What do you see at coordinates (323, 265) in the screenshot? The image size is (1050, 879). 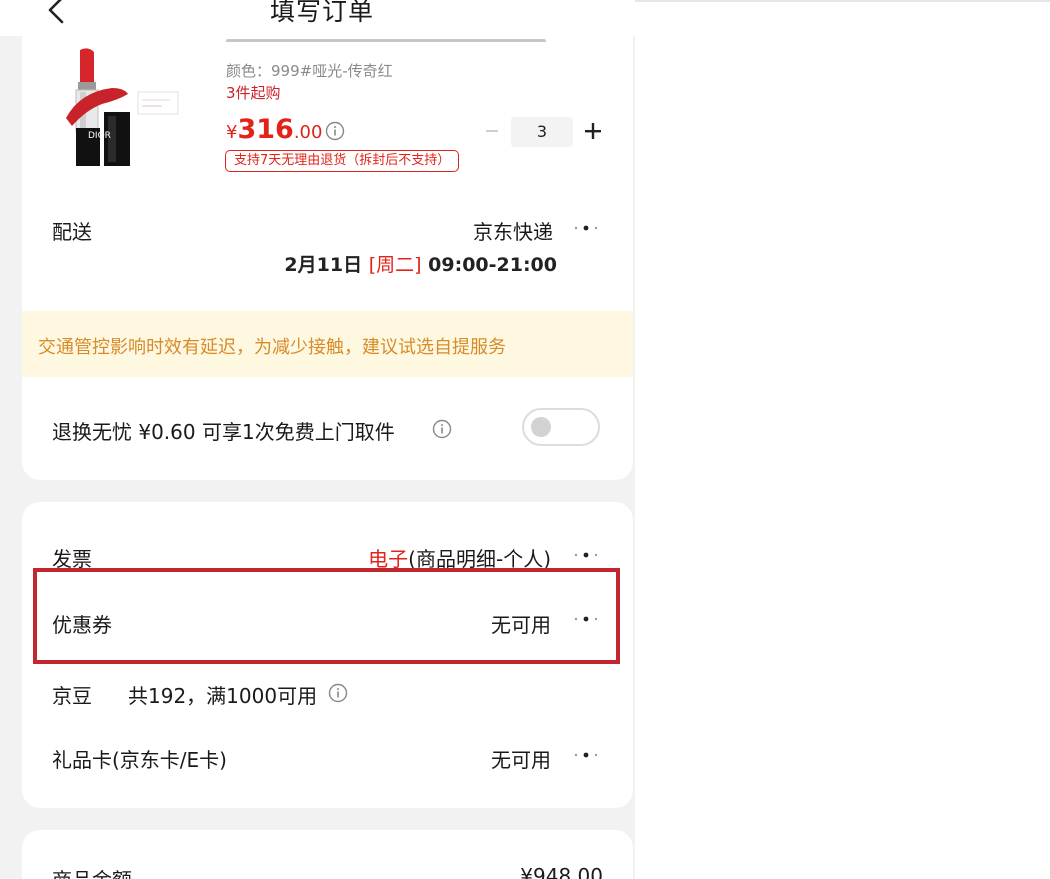 I see `delivery-date: 2月11日` at bounding box center [323, 265].